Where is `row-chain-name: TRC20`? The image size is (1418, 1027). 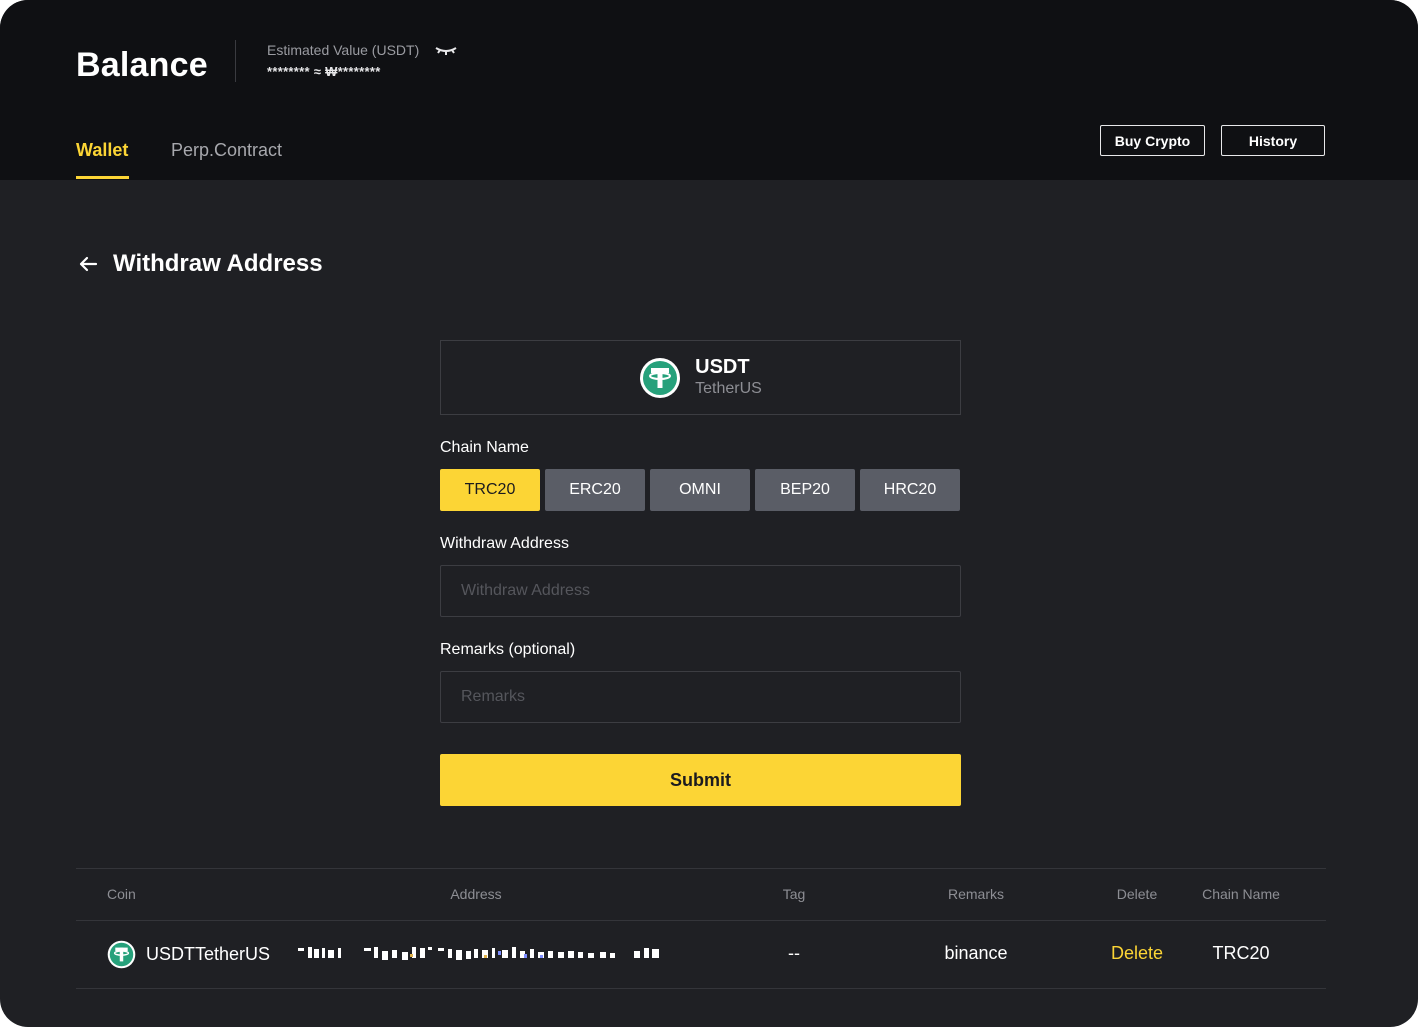
row-chain-name: TRC20 is located at coordinates (1241, 953).